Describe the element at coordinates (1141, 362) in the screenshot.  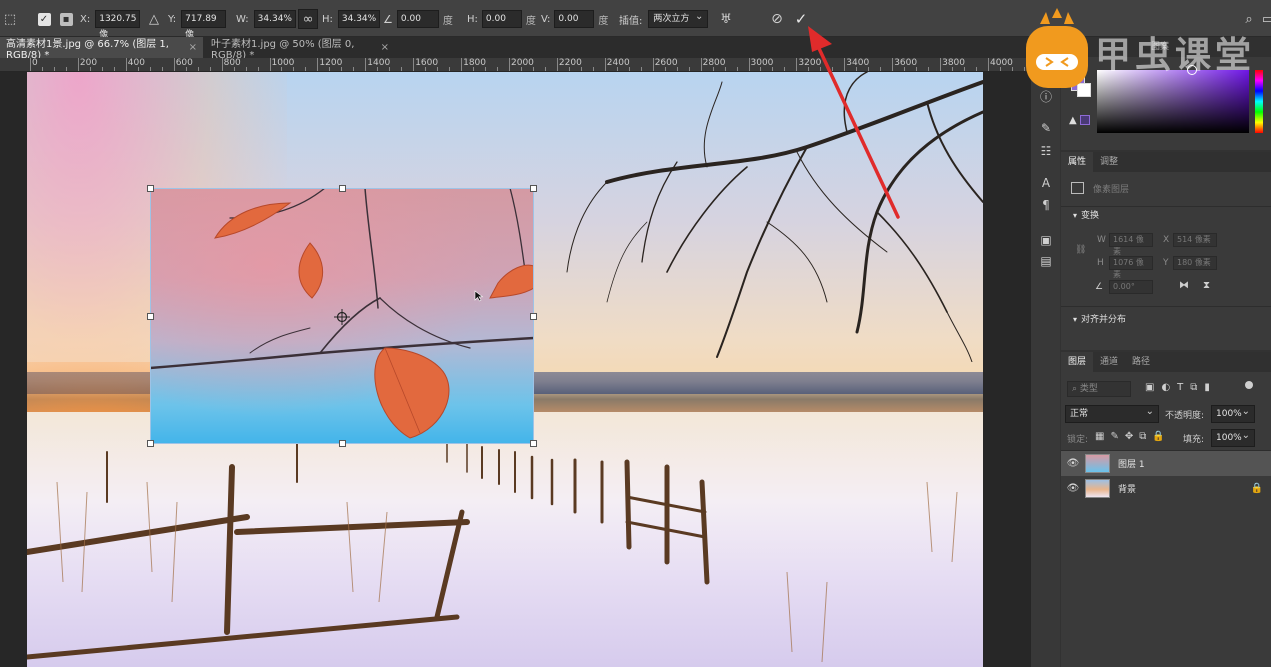
I see `tab-paths: 路径` at that location.